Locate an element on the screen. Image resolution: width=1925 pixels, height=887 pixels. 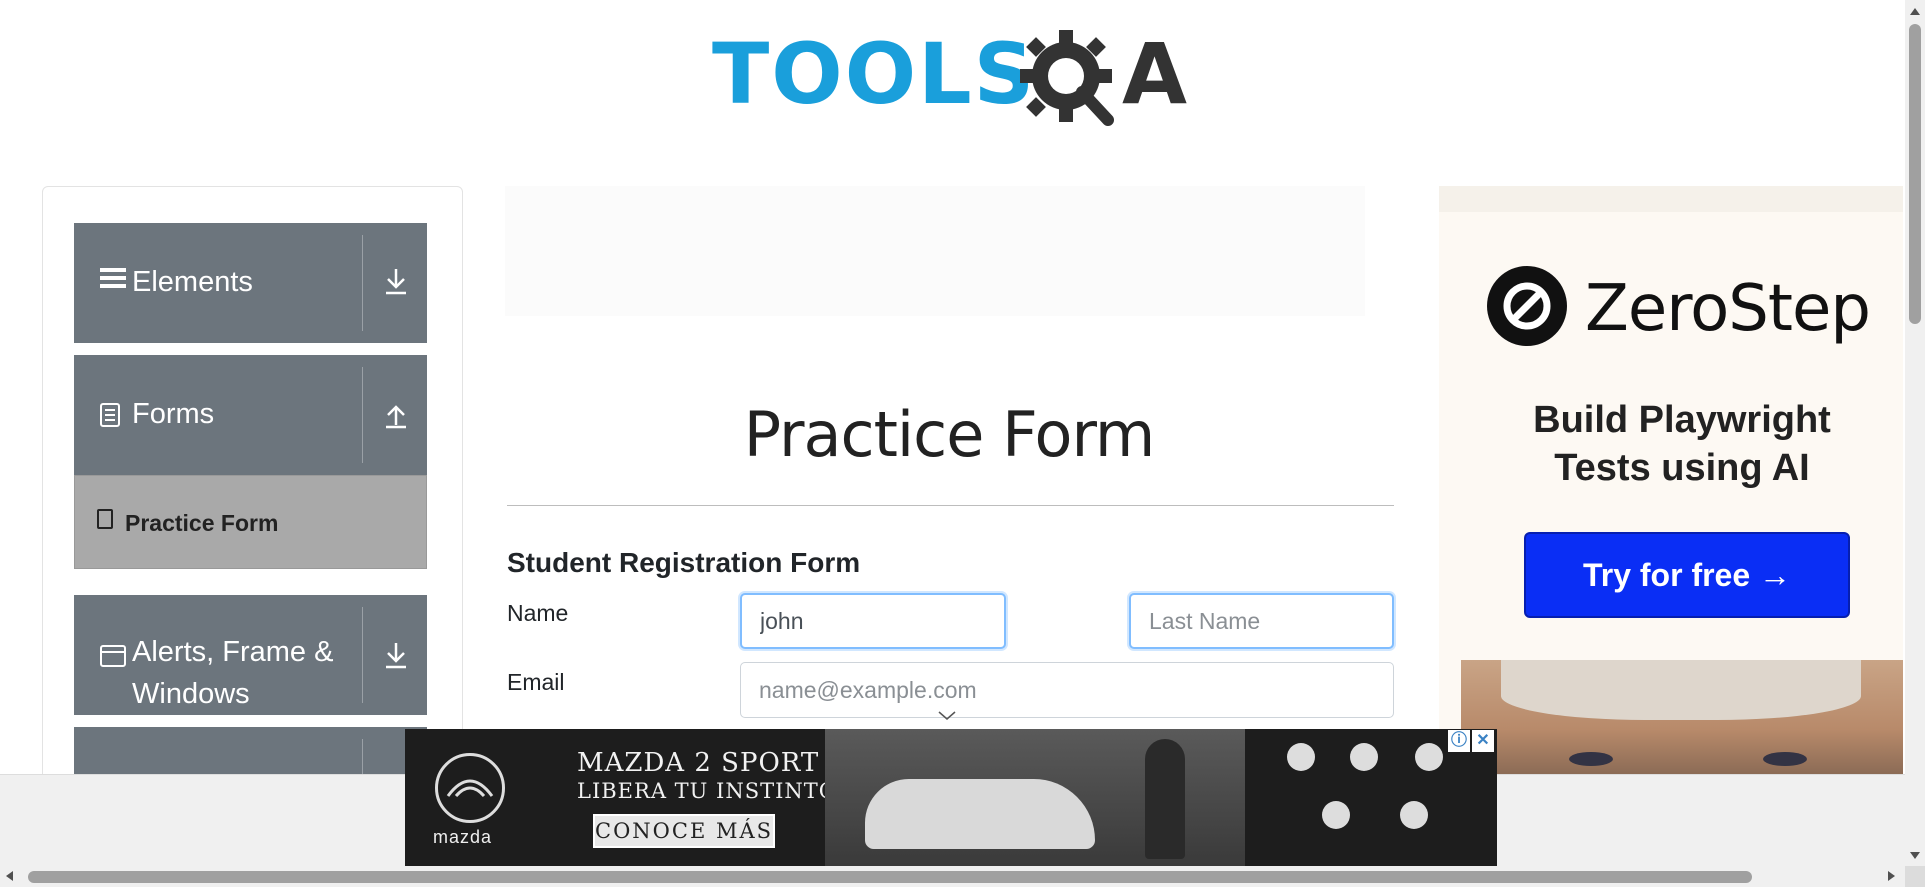
hamburger-icon is located at coordinates (113, 280).